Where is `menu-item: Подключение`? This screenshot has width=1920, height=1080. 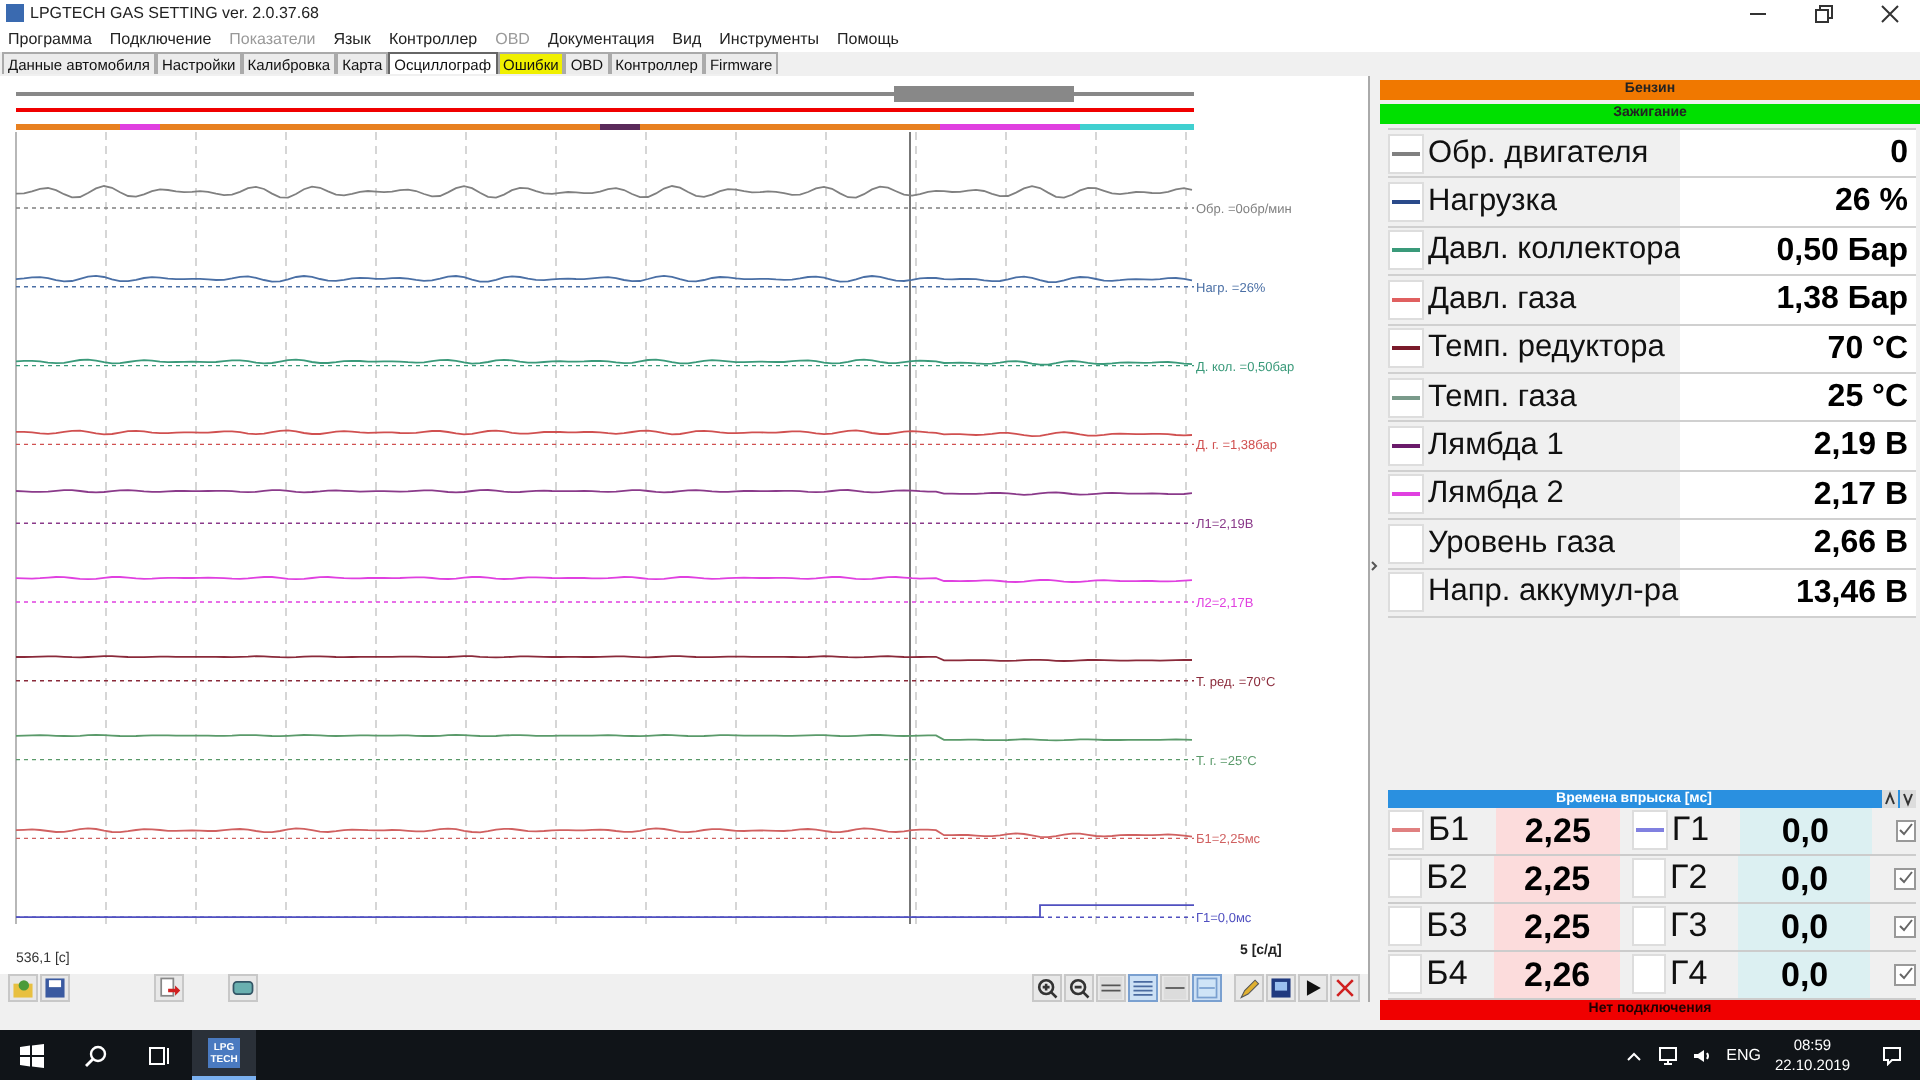
menu-item: Подключение is located at coordinates (160, 39).